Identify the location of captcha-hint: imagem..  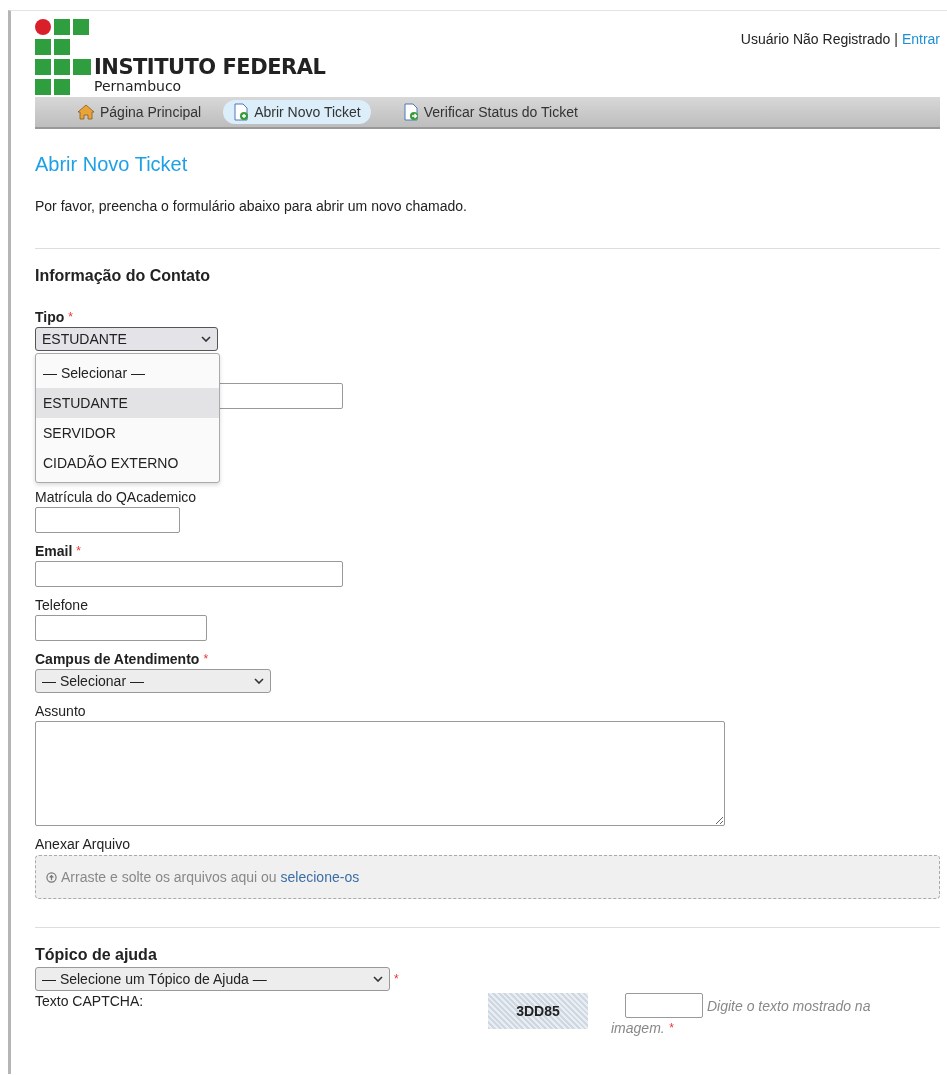
(638, 1028).